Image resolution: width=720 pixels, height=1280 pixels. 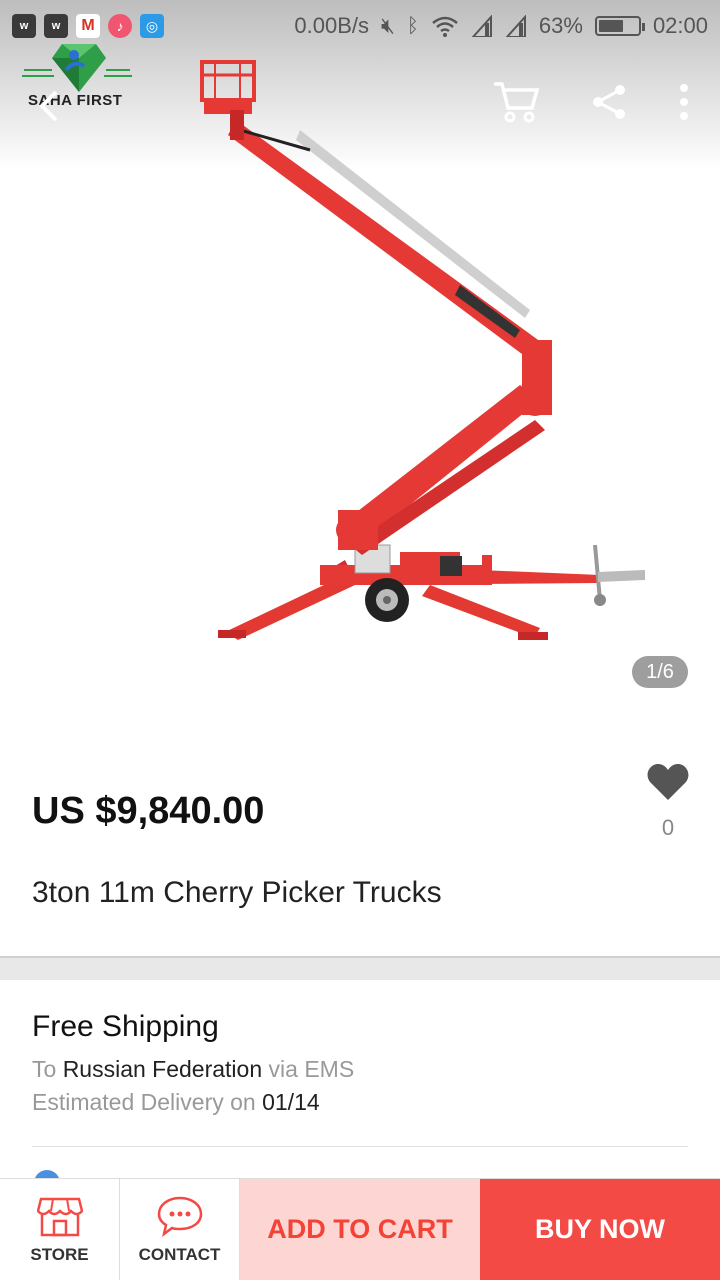 What do you see at coordinates (144, 1102) in the screenshot?
I see `delivery-label: Estimated Delivery on` at bounding box center [144, 1102].